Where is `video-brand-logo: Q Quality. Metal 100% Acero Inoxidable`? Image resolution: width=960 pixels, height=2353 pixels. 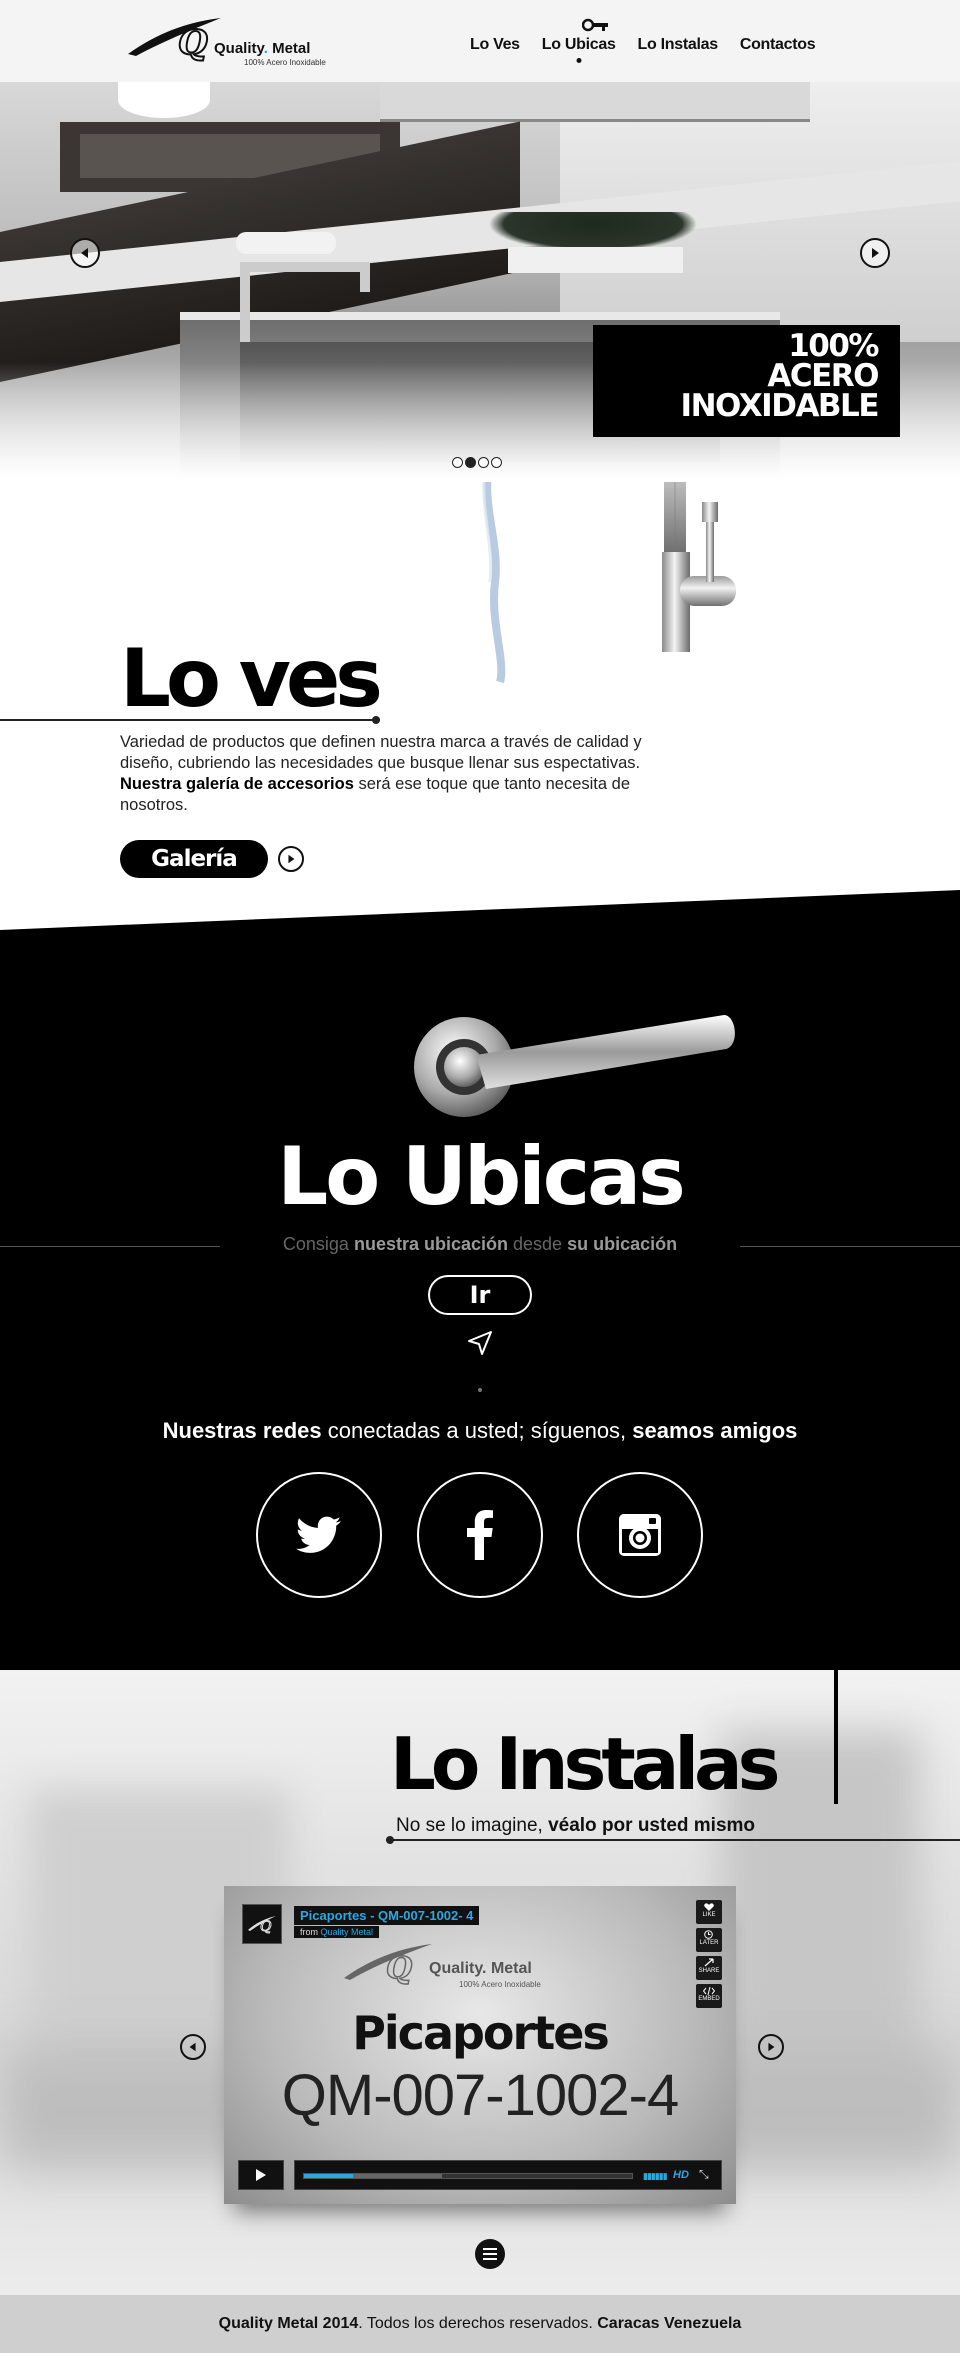
video-brand-logo: Q Quality. Metal 100% Acero Inoxidable is located at coordinates (484, 1966).